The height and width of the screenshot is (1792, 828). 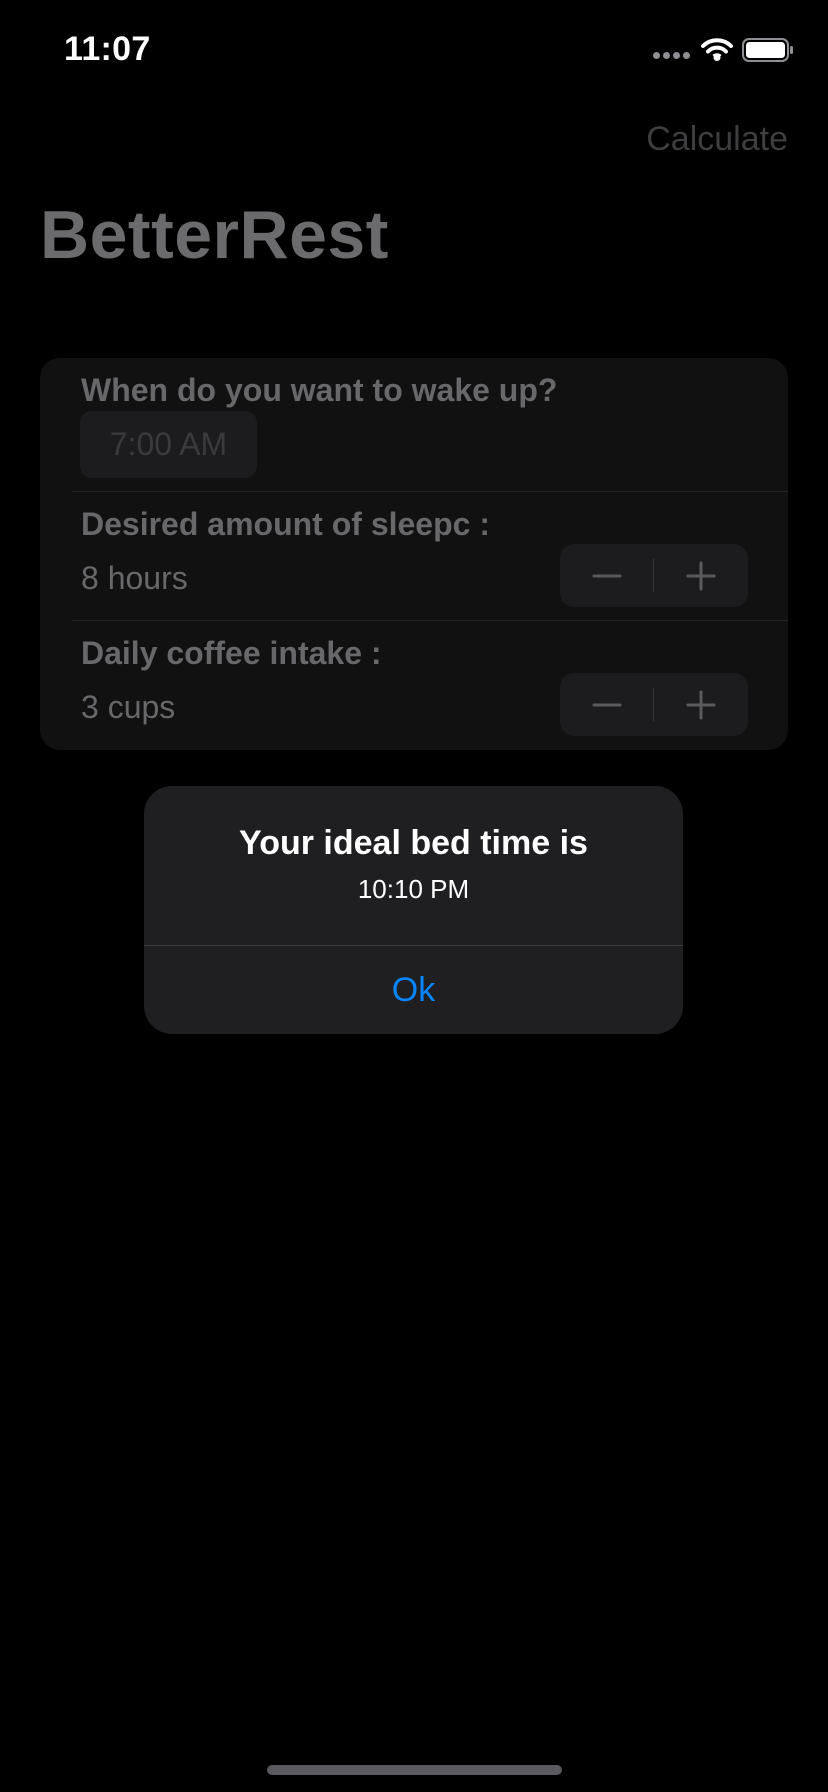 What do you see at coordinates (672, 57) in the screenshot?
I see `signal-dots-icon` at bounding box center [672, 57].